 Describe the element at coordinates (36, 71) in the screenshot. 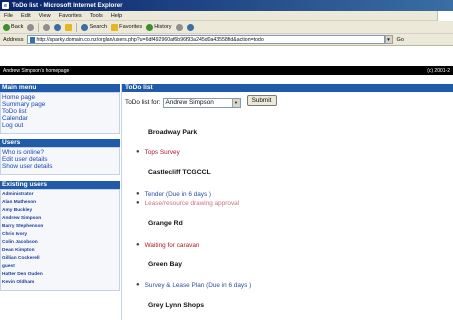

I see `homepage-link: Andrew Simpson's homepage` at that location.